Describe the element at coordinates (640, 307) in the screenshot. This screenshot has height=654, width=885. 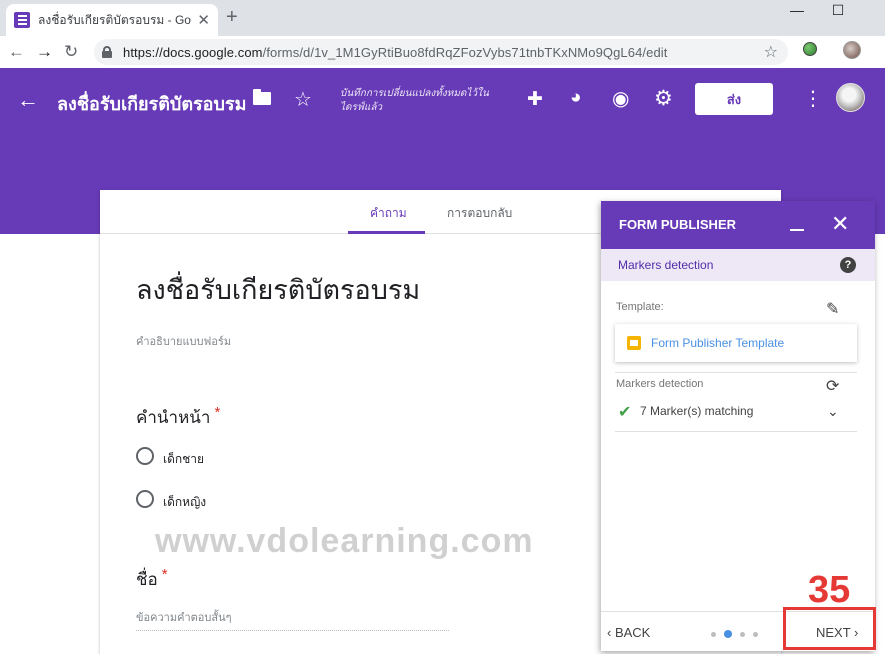
I see `template-label: Template:` at that location.